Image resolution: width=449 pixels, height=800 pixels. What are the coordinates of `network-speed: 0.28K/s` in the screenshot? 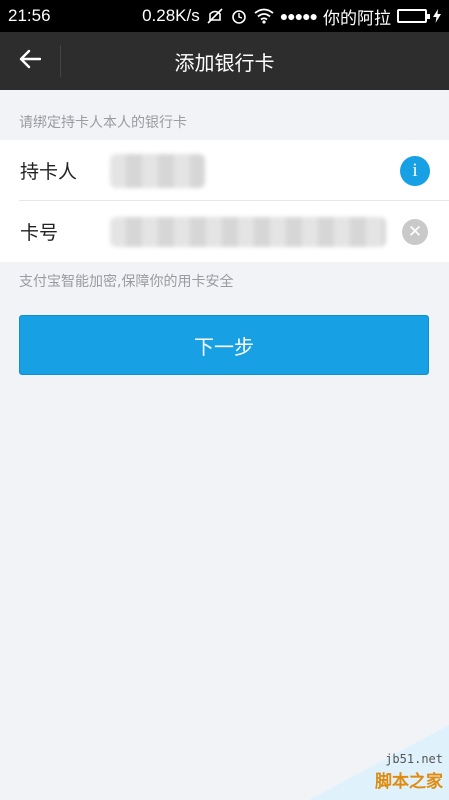 It's located at (171, 15).